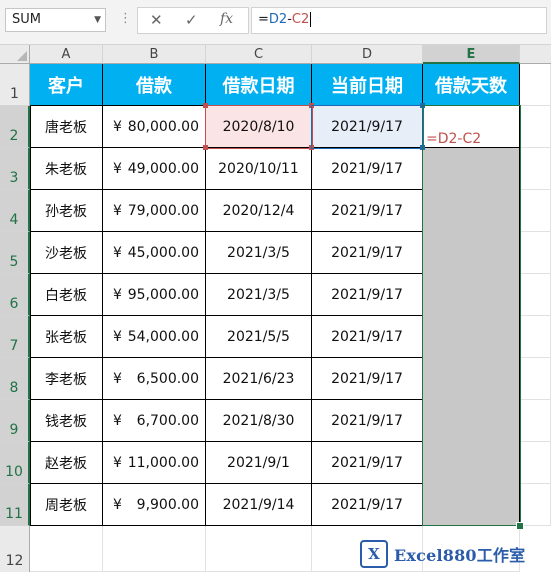 Image resolution: width=551 pixels, height=572 pixels. What do you see at coordinates (15, 463) in the screenshot?
I see `row-header-10: 10` at bounding box center [15, 463].